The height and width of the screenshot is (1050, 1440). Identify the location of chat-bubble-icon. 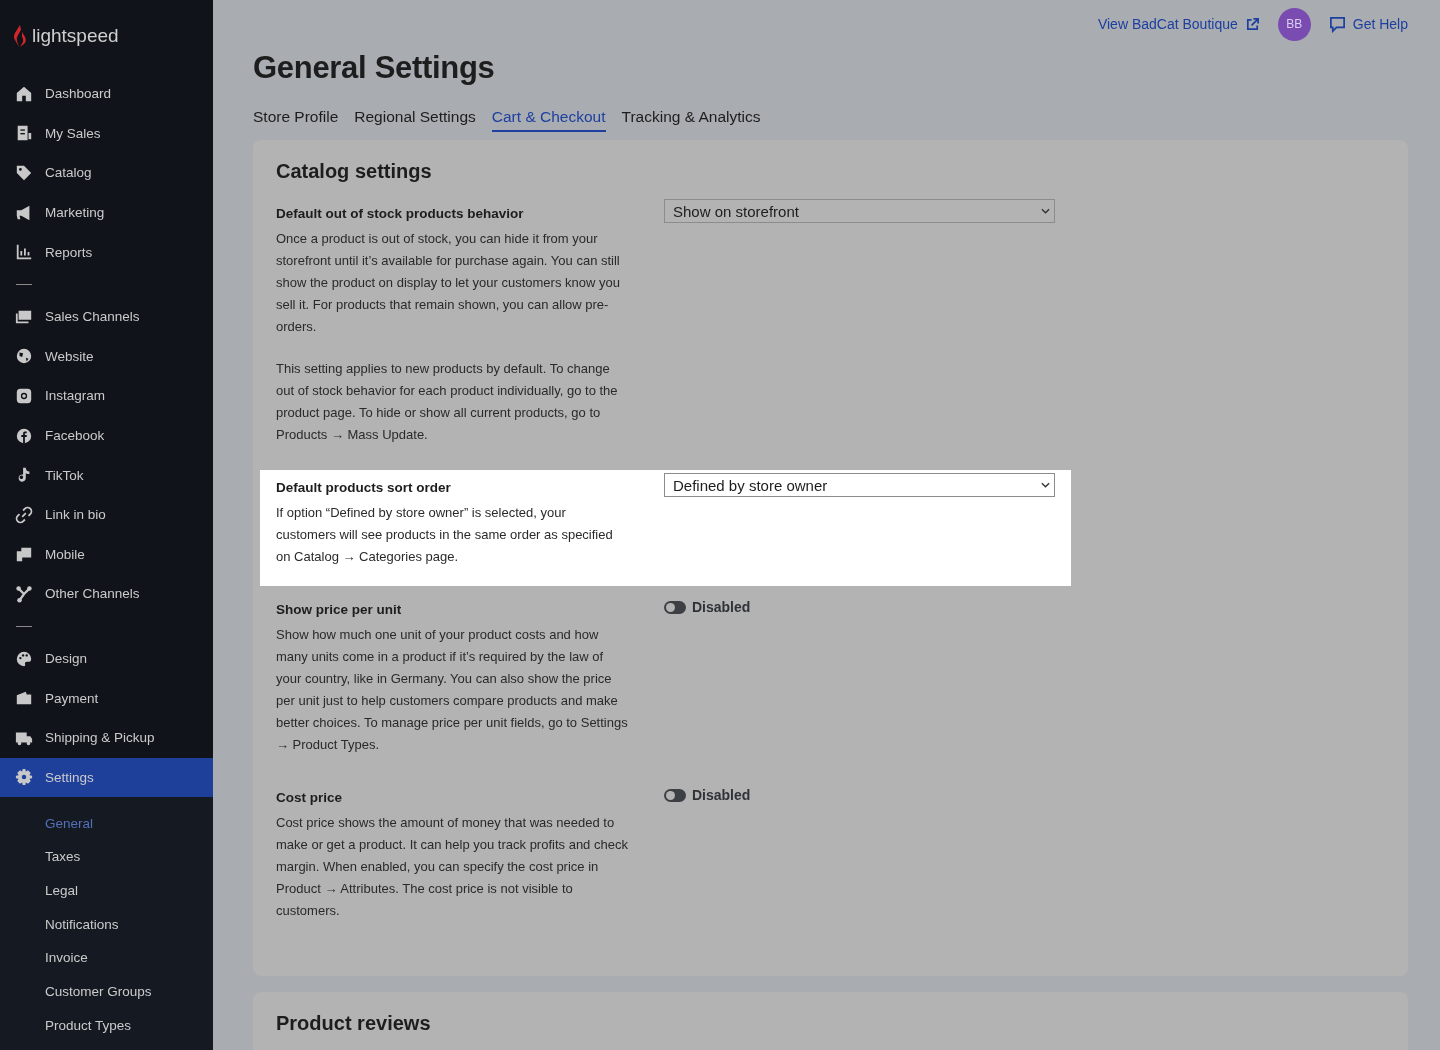
(1337, 24).